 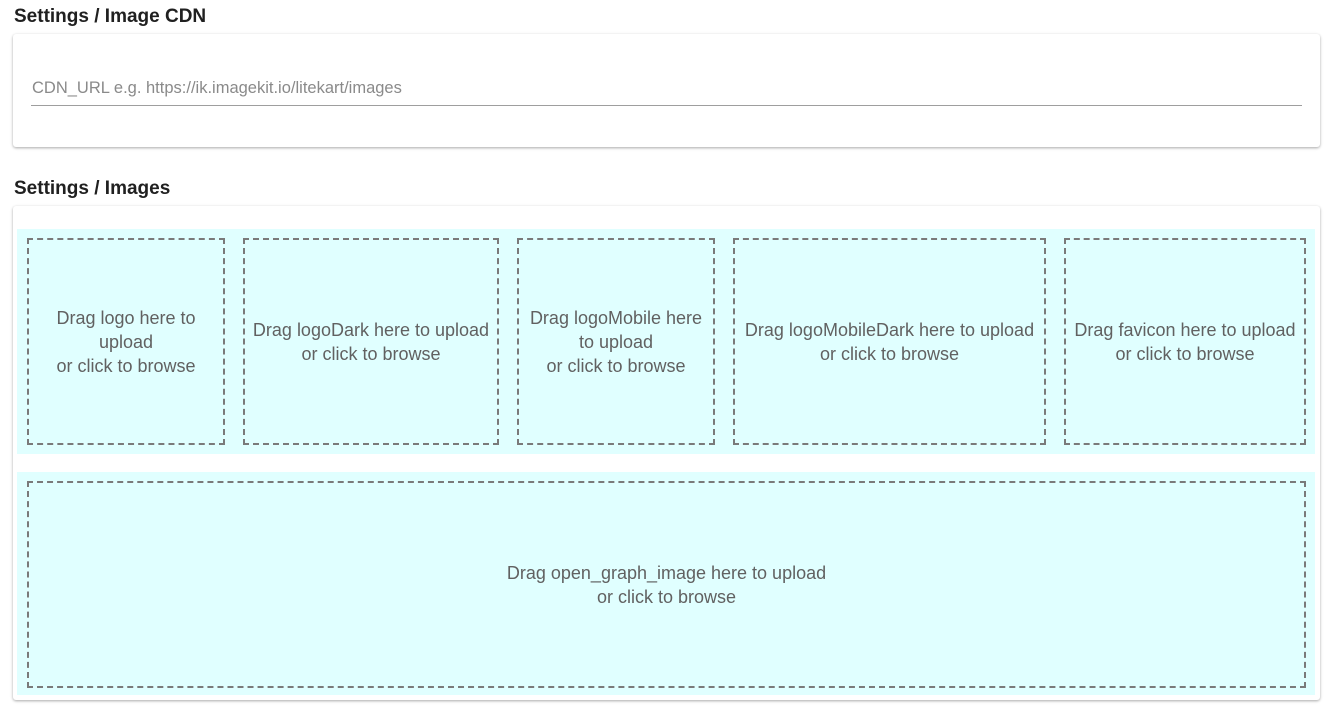 What do you see at coordinates (92, 188) in the screenshot?
I see `images-section-title: Settings / Images` at bounding box center [92, 188].